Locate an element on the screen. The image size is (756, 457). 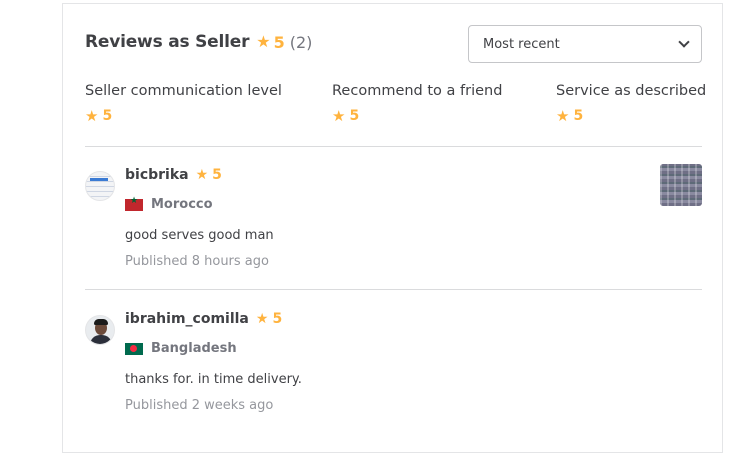
review-published-time: Published 2 weeks ago is located at coordinates (199, 405).